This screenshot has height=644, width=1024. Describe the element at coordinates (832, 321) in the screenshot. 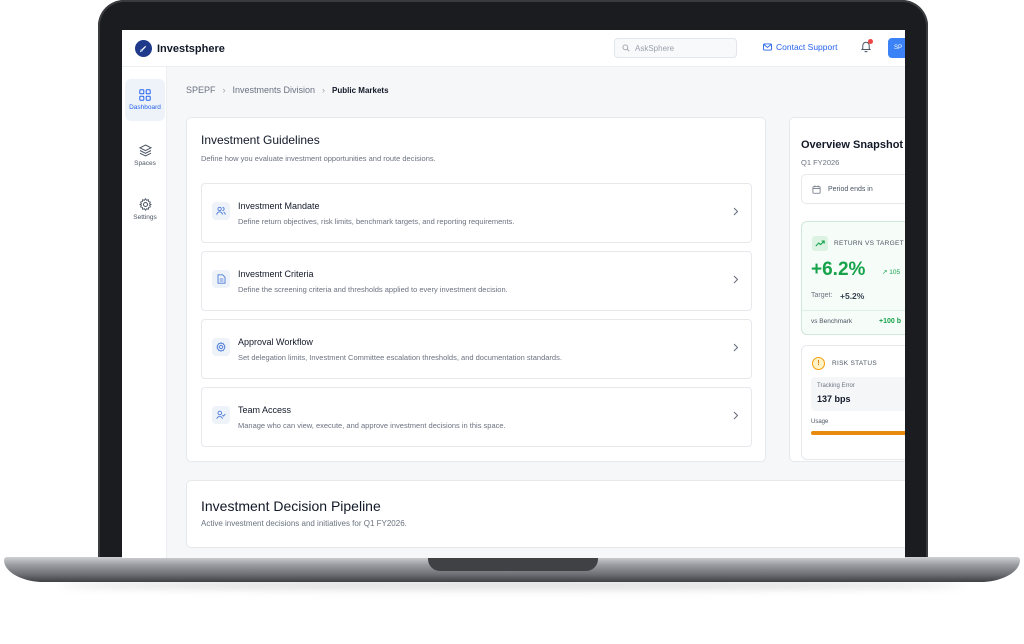

I see `benchmark-label: vs Benchmark` at that location.